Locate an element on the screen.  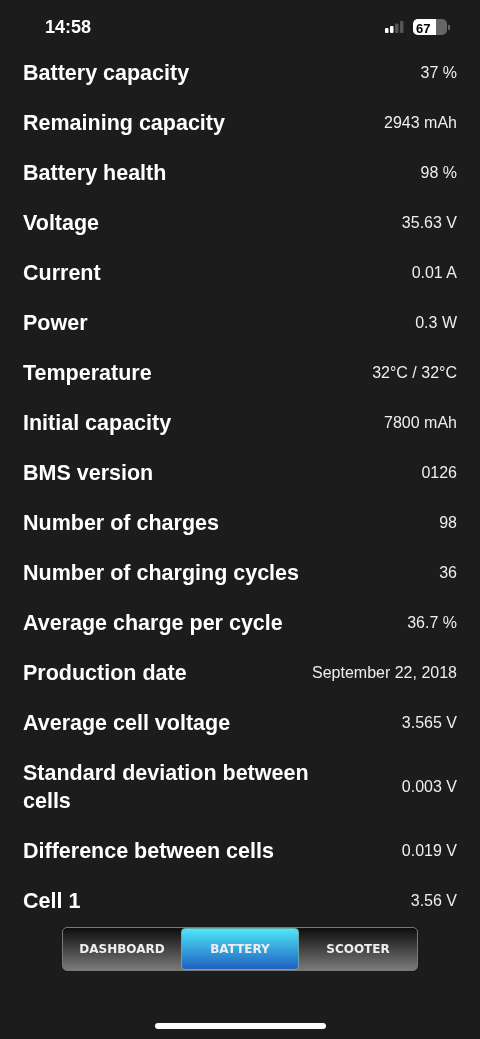
field-value: 3.565 V is located at coordinates (429, 723).